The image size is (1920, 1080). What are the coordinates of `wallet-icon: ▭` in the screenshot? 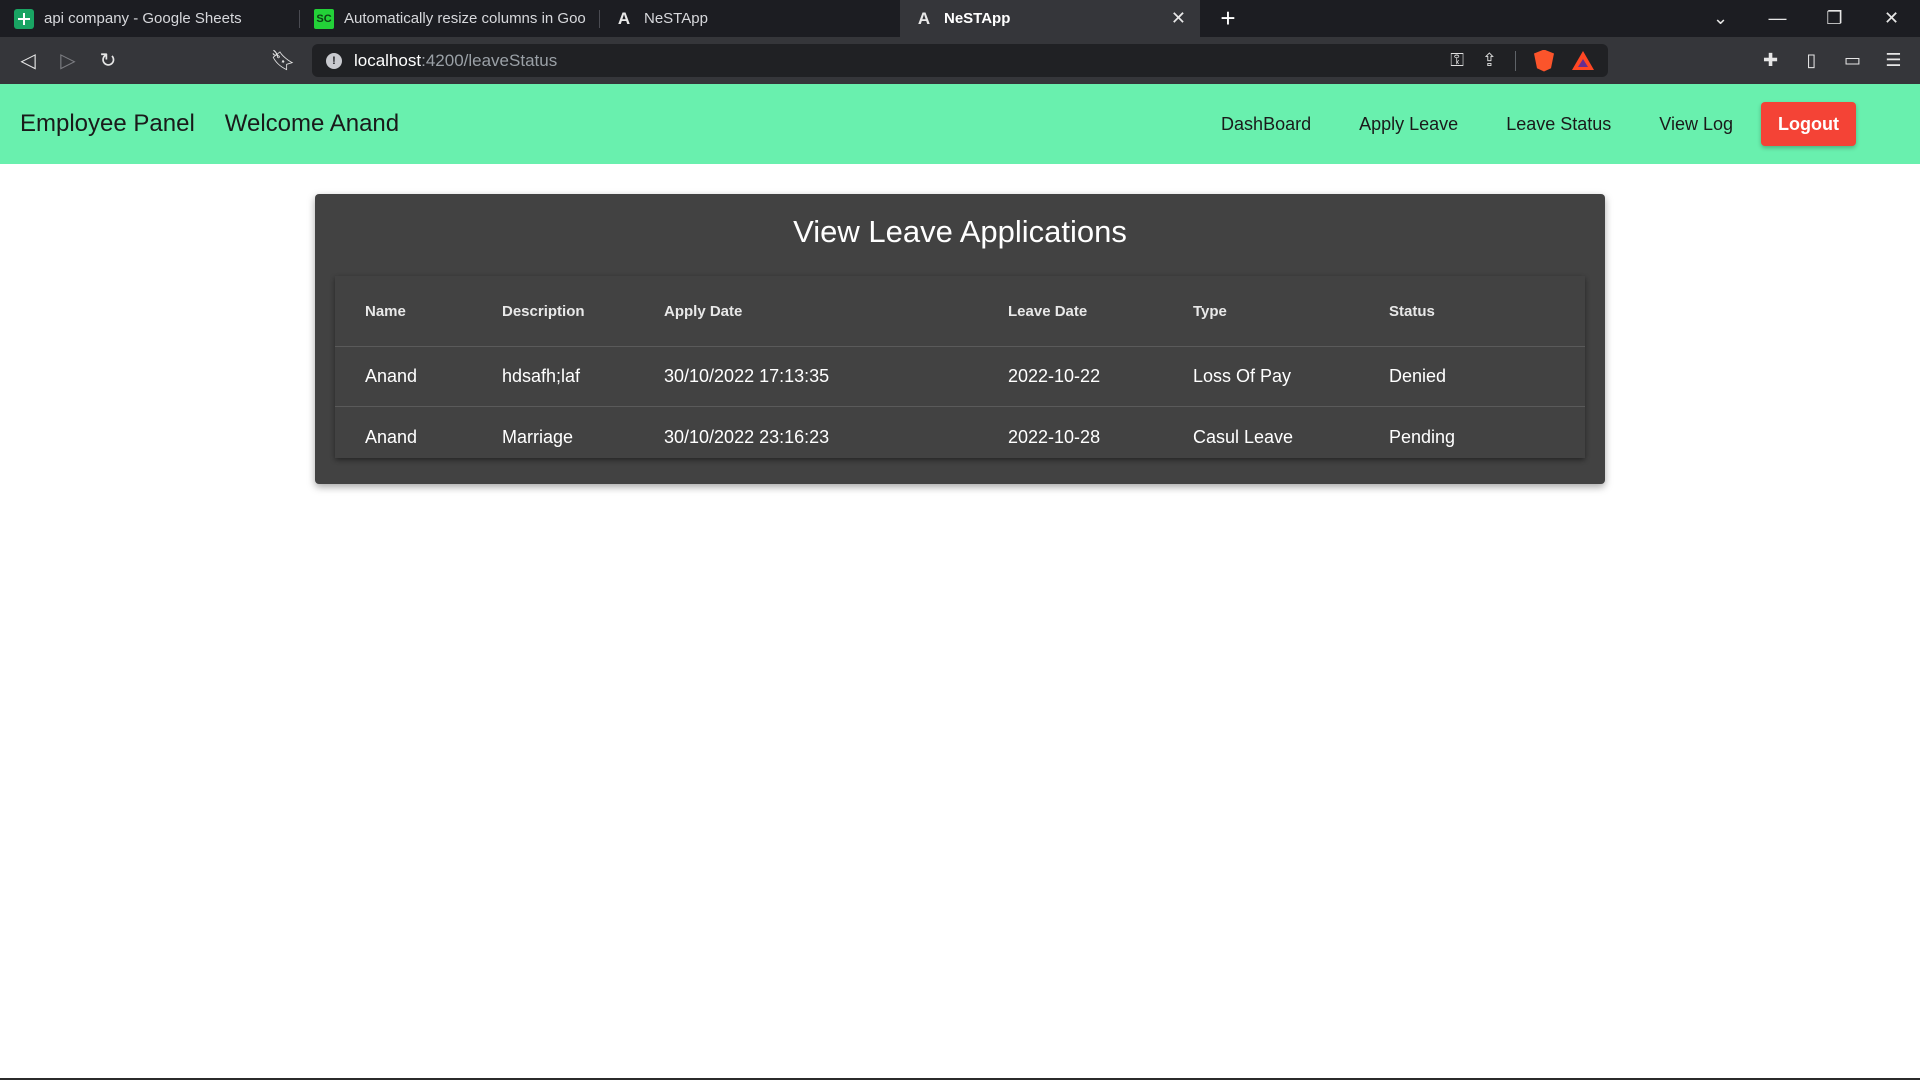 It's located at (1852, 60).